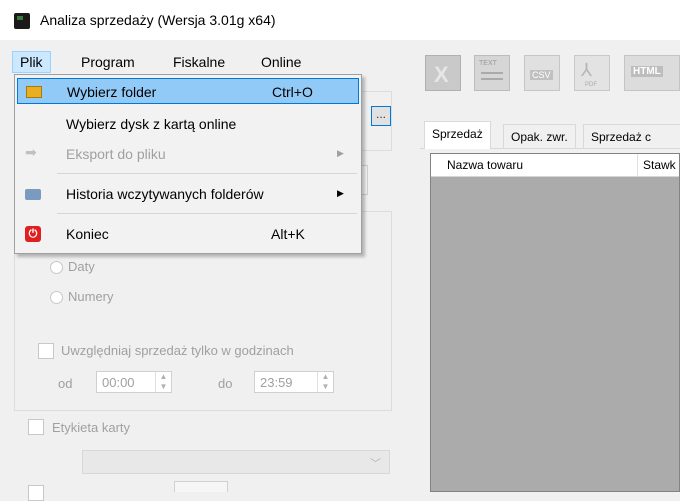 Image resolution: width=680 pixels, height=501 pixels. Describe the element at coordinates (81, 266) in the screenshot. I see `radio-dates-label: Daty` at that location.